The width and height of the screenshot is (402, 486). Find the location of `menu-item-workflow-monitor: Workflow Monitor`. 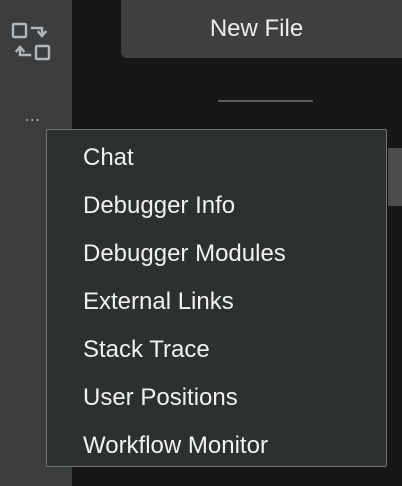

menu-item-workflow-monitor: Workflow Monitor is located at coordinates (216, 446).